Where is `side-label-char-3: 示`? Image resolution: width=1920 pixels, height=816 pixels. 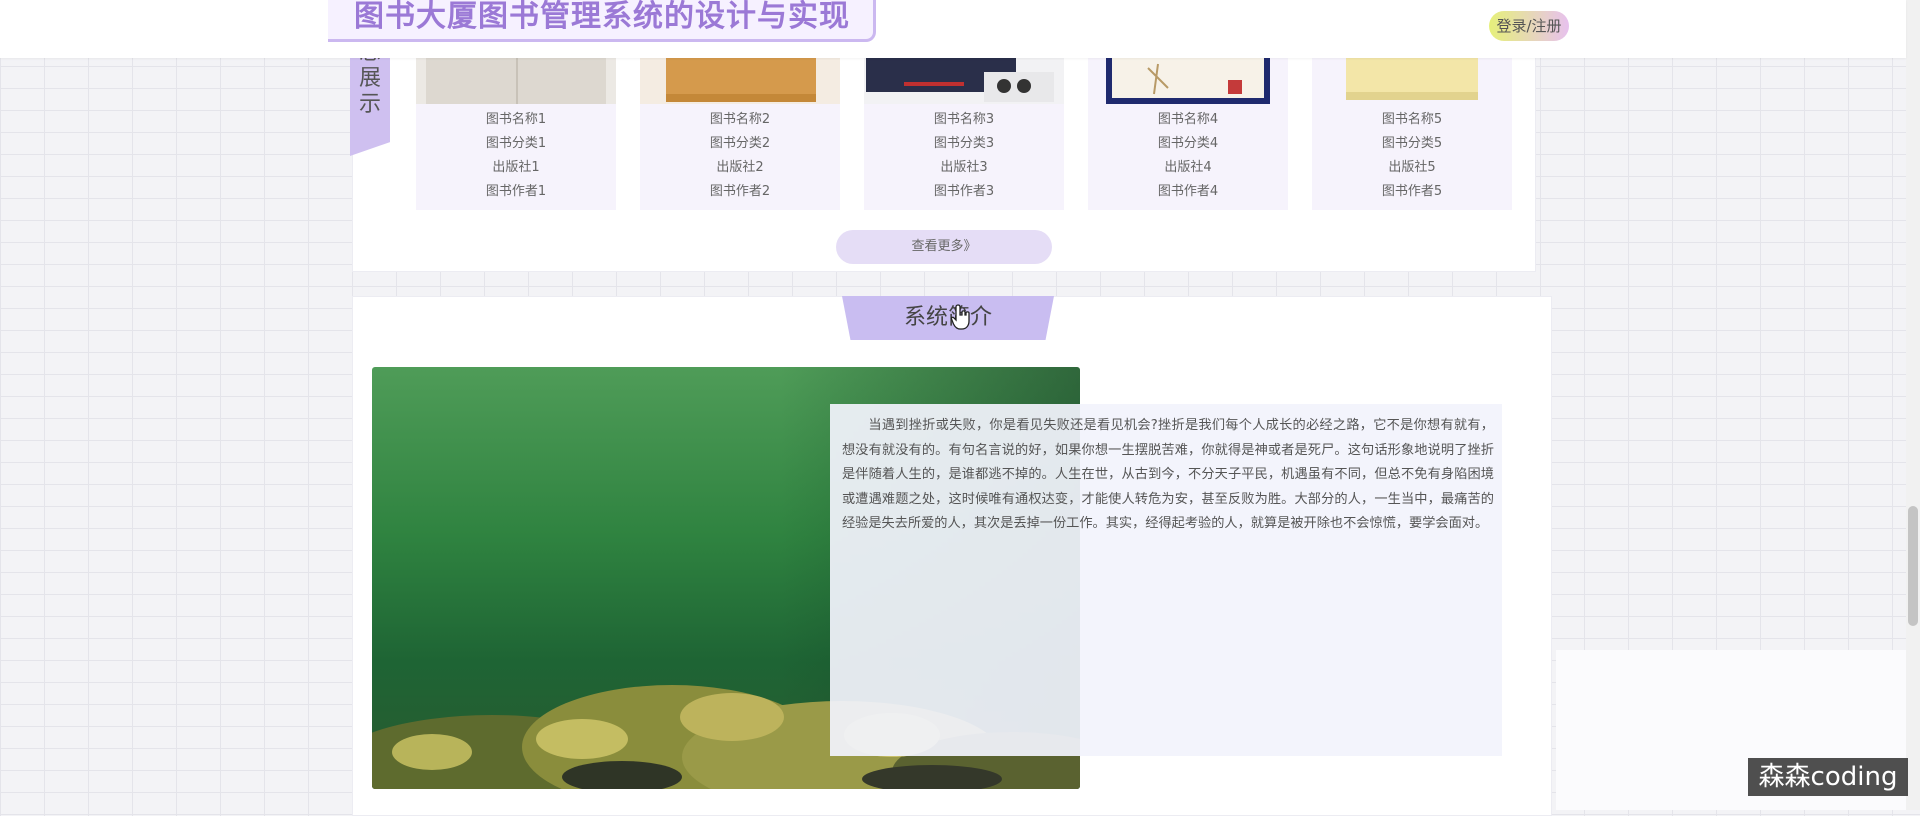
side-label-char-3: 示 is located at coordinates (369, 104).